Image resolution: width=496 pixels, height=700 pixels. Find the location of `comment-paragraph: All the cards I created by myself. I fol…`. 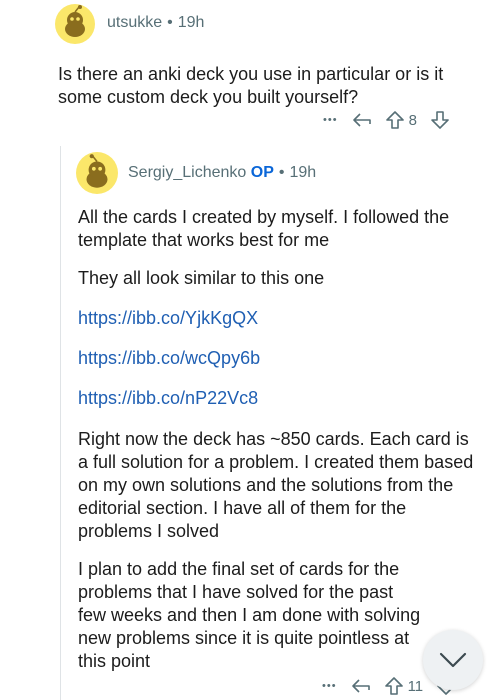

comment-paragraph: All the cards I created by myself. I fol… is located at coordinates (264, 228).